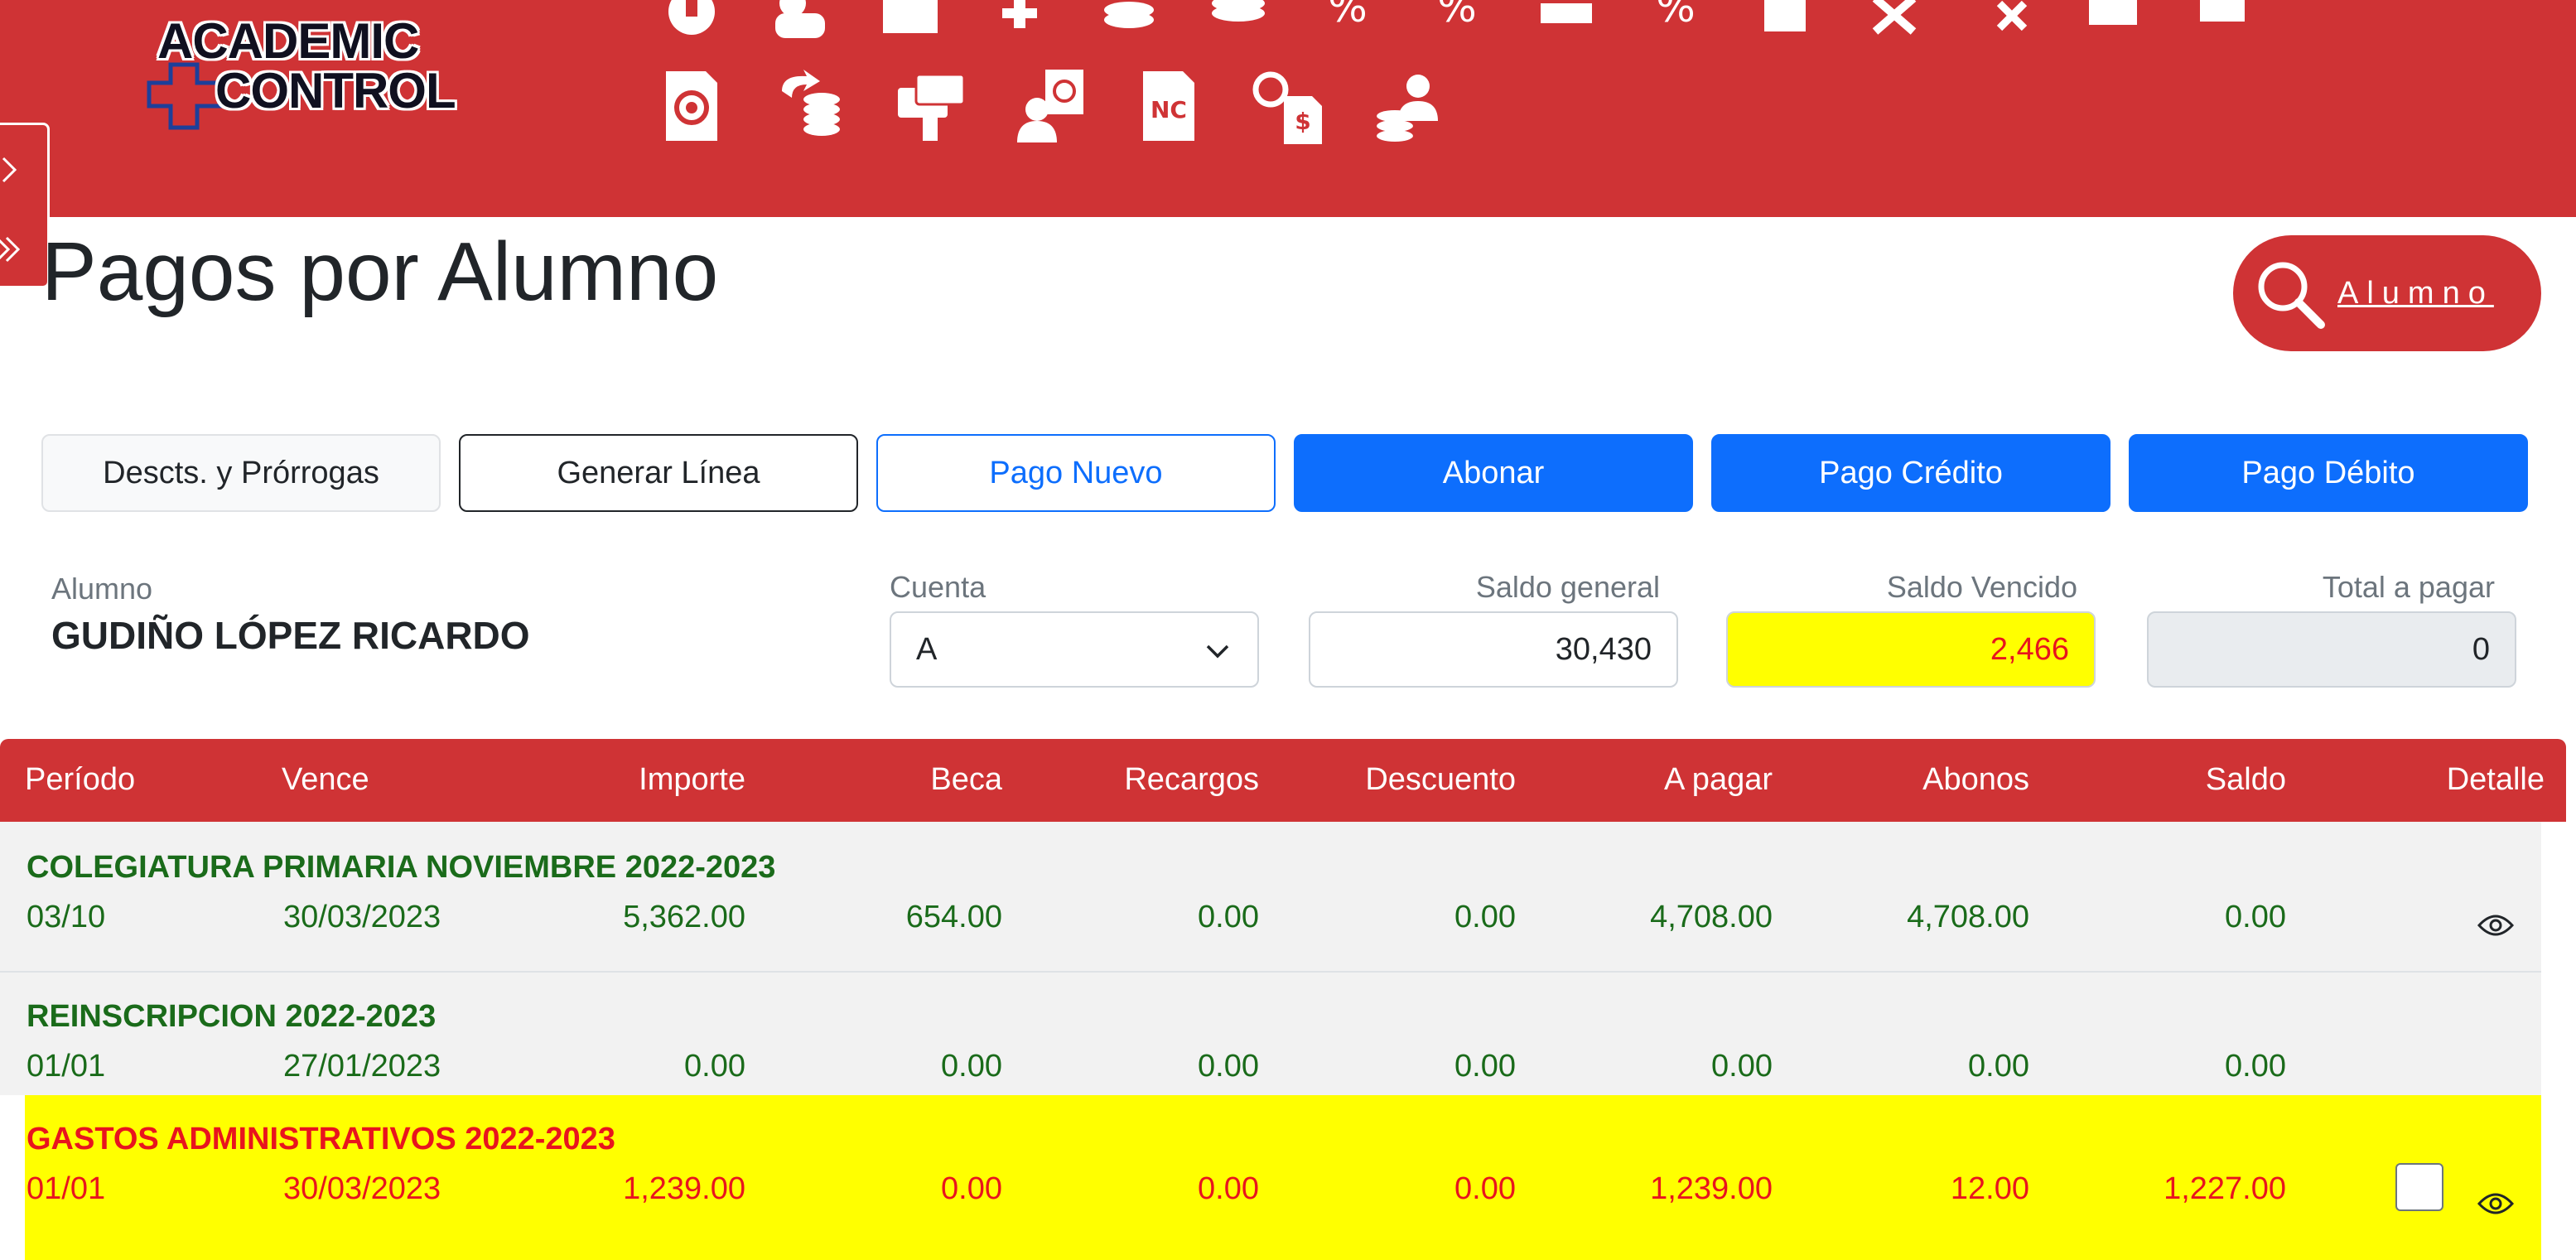 This screenshot has width=2576, height=1260. I want to click on col-saldo: Saldo, so click(2162, 780).